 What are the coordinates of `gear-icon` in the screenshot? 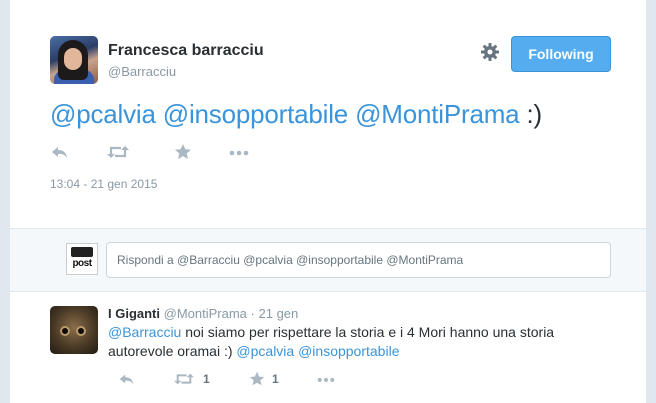 It's located at (490, 52).